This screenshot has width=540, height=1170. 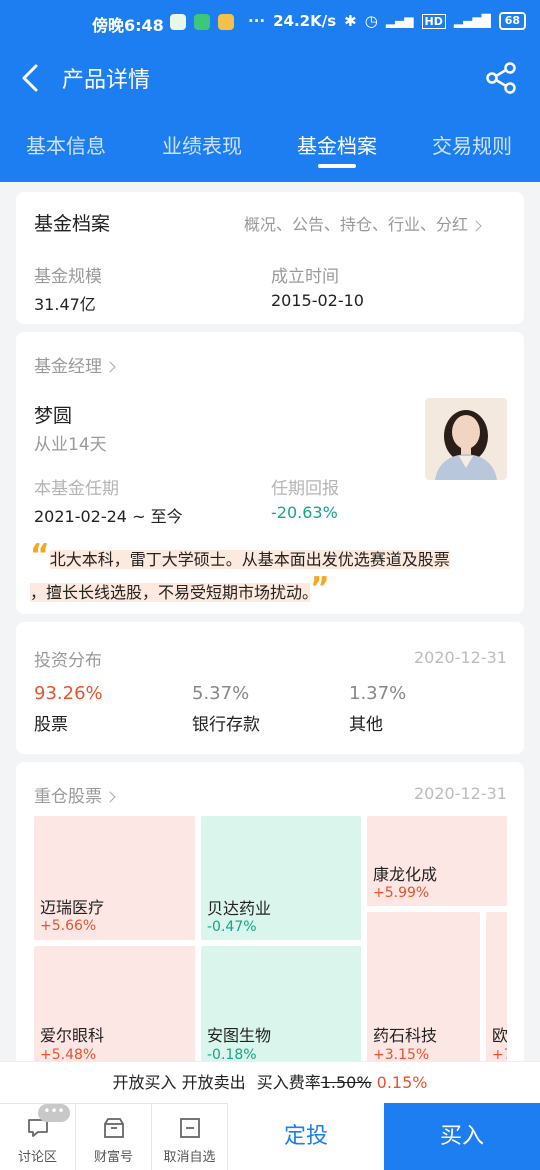 What do you see at coordinates (423, 986) in the screenshot?
I see `holding-tile-yaoshi: 药石科技 +3.15%` at bounding box center [423, 986].